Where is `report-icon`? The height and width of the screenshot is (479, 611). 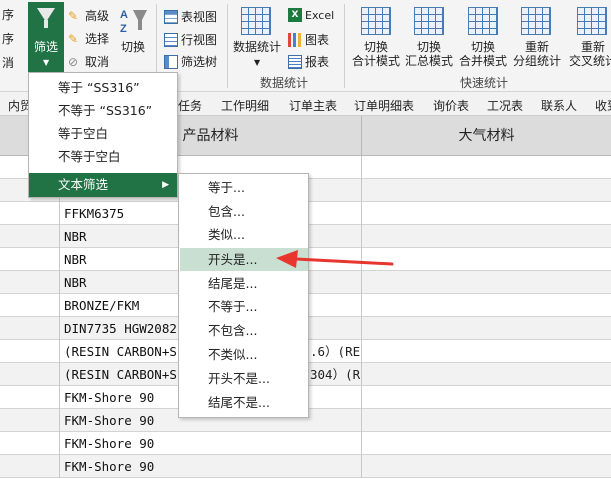 report-icon is located at coordinates (295, 61).